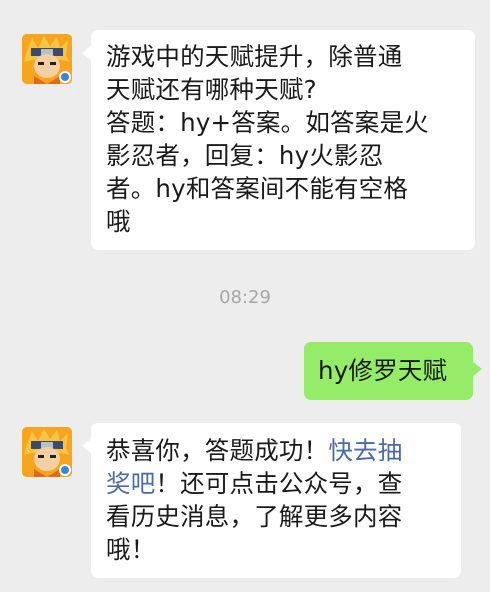 This screenshot has width=490, height=592. I want to click on message-line: 答题：hy+答案。如答案是火, so click(267, 122).